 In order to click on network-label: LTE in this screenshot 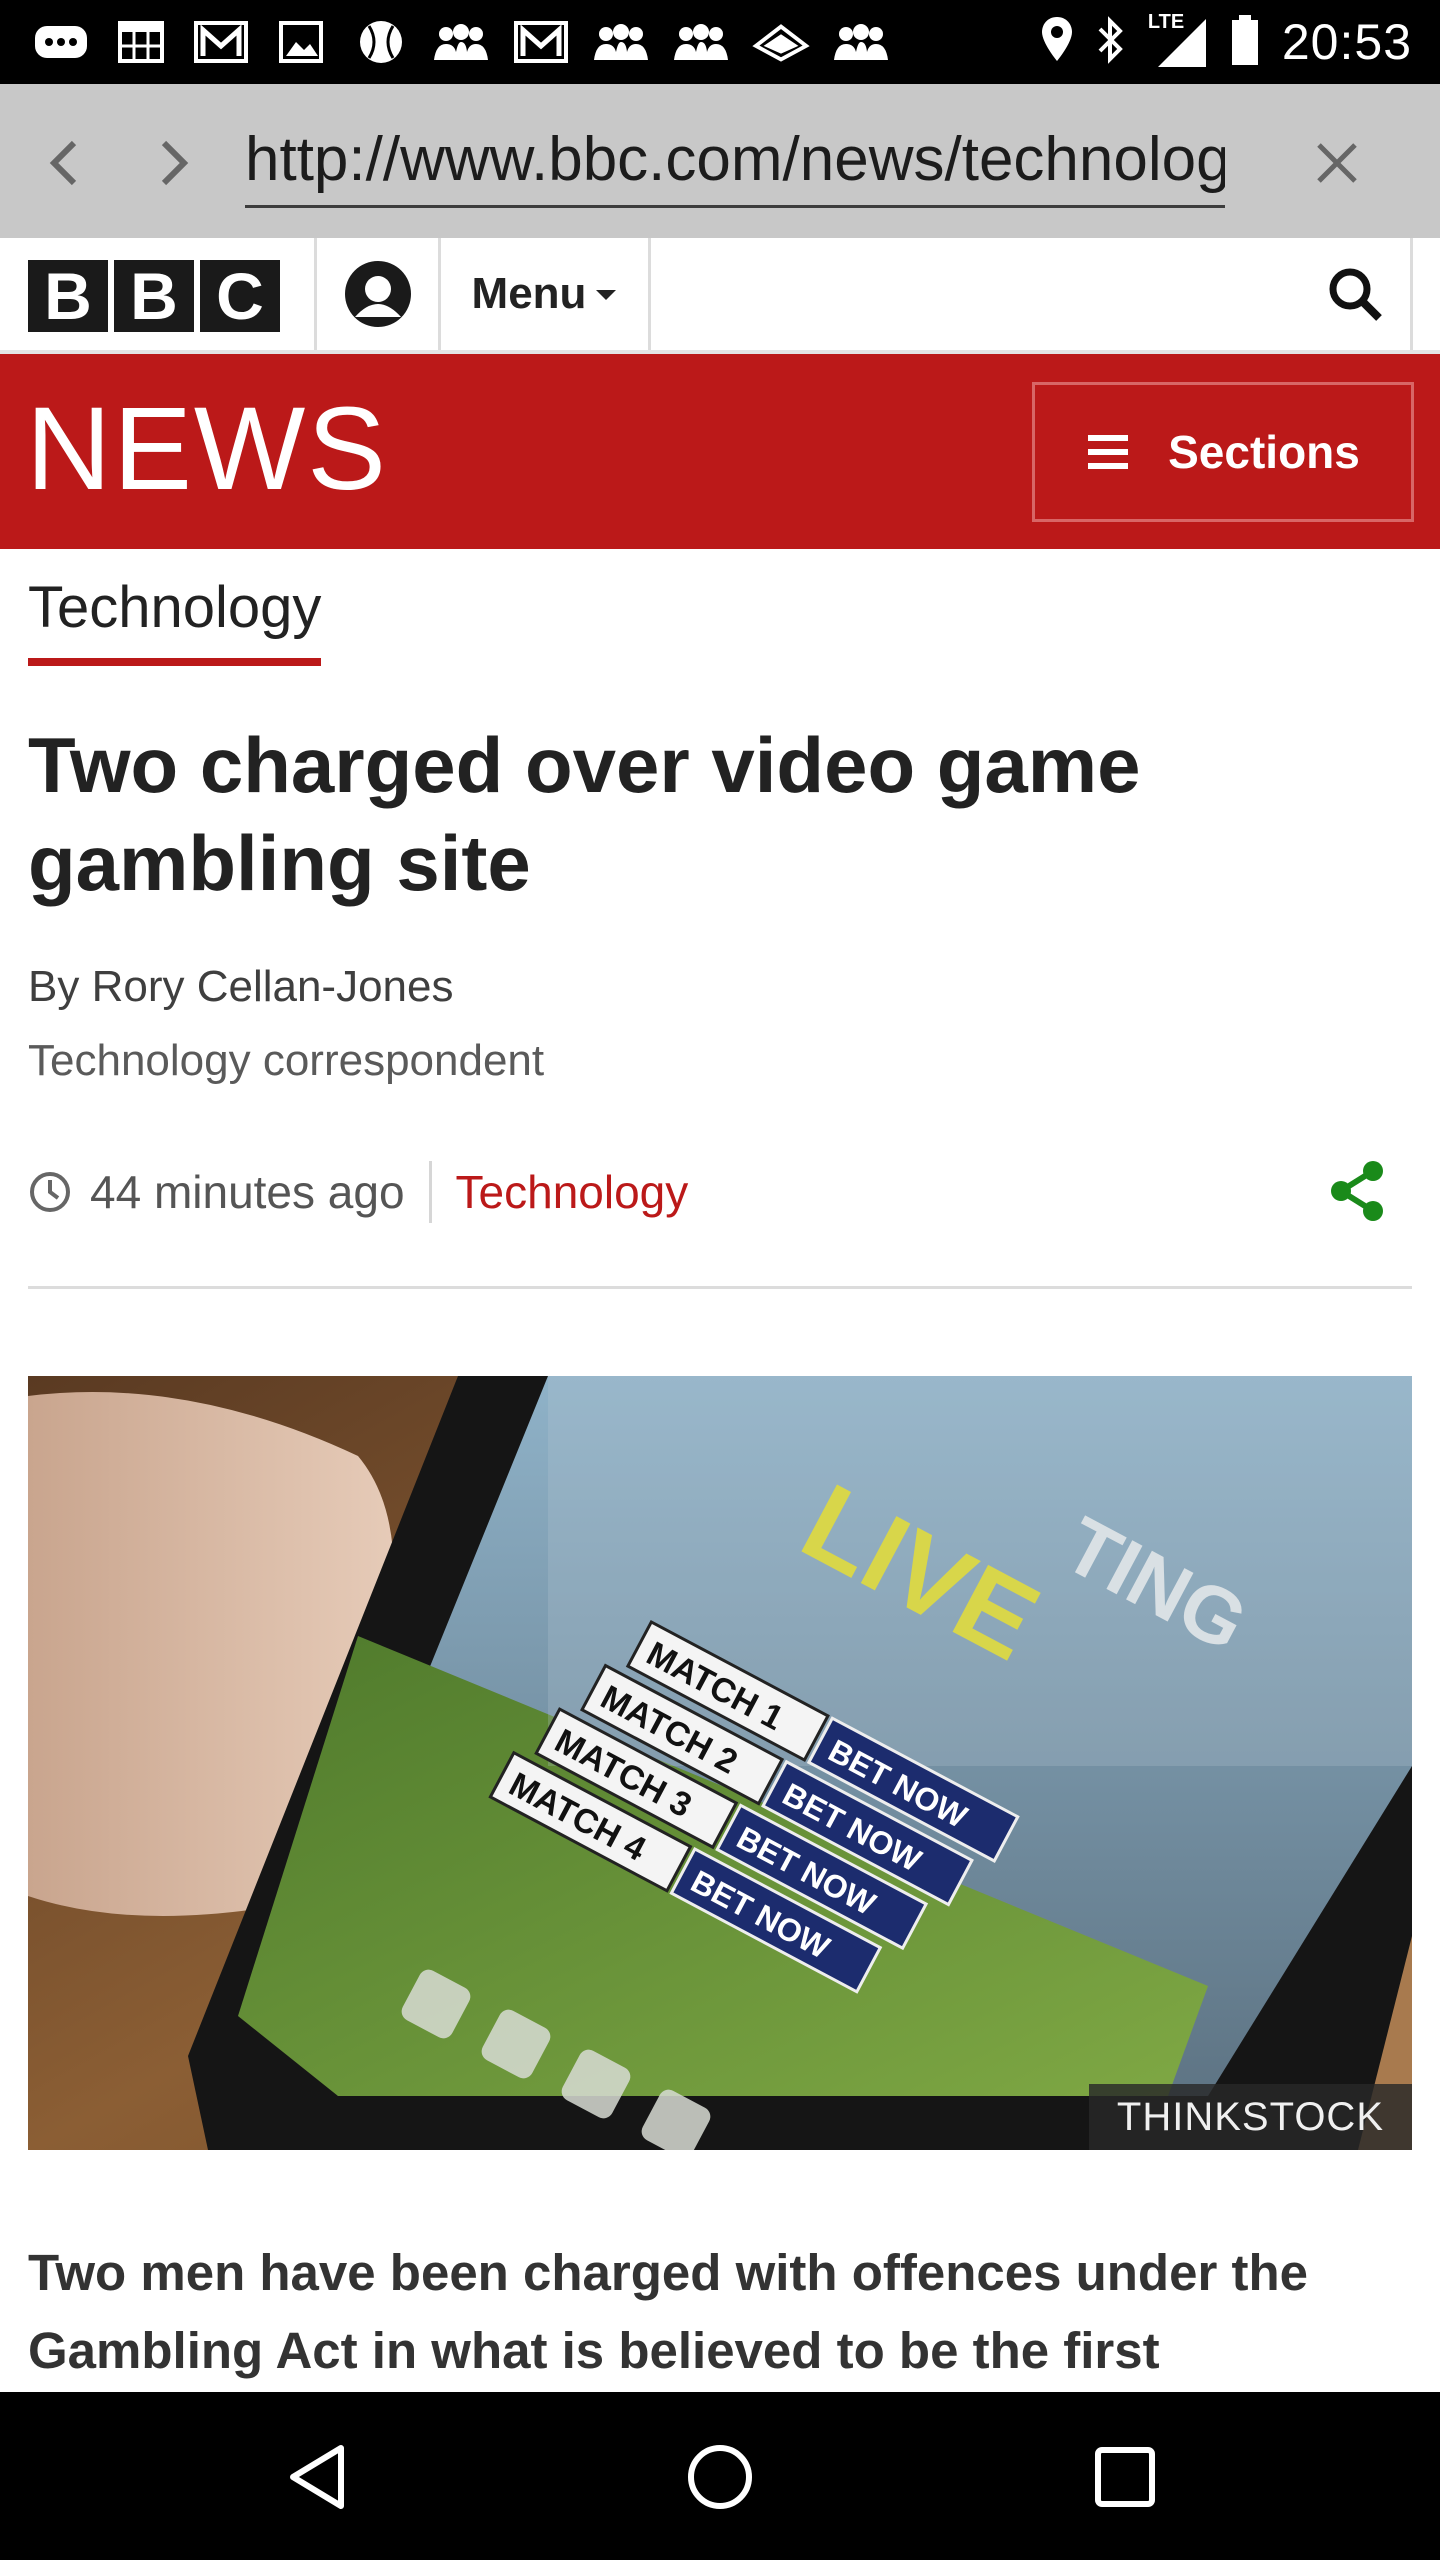, I will do `click(1166, 22)`.